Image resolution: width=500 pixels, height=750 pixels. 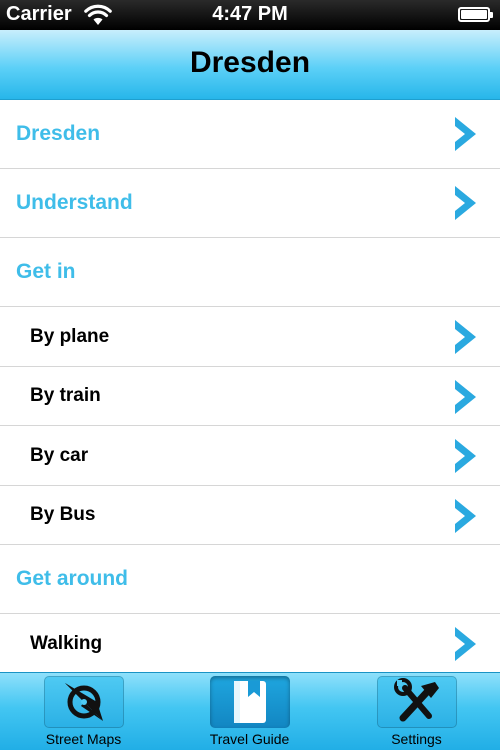 What do you see at coordinates (250, 272) in the screenshot?
I see `section-header: Get in` at bounding box center [250, 272].